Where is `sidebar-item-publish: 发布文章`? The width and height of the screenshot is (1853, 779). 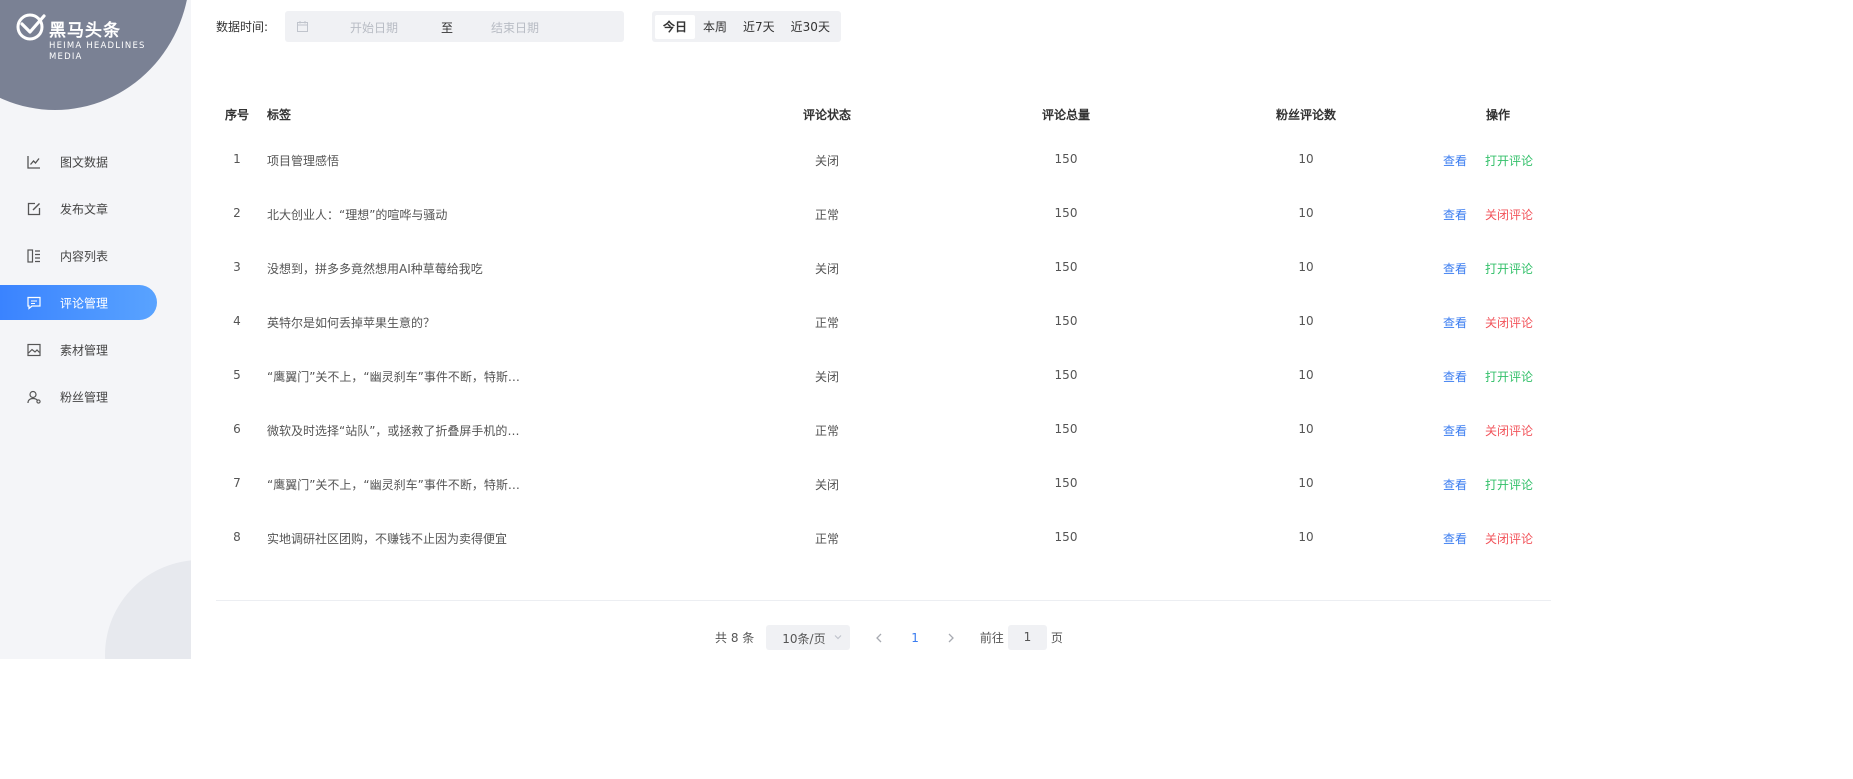 sidebar-item-publish: 发布文章 is located at coordinates (95, 208).